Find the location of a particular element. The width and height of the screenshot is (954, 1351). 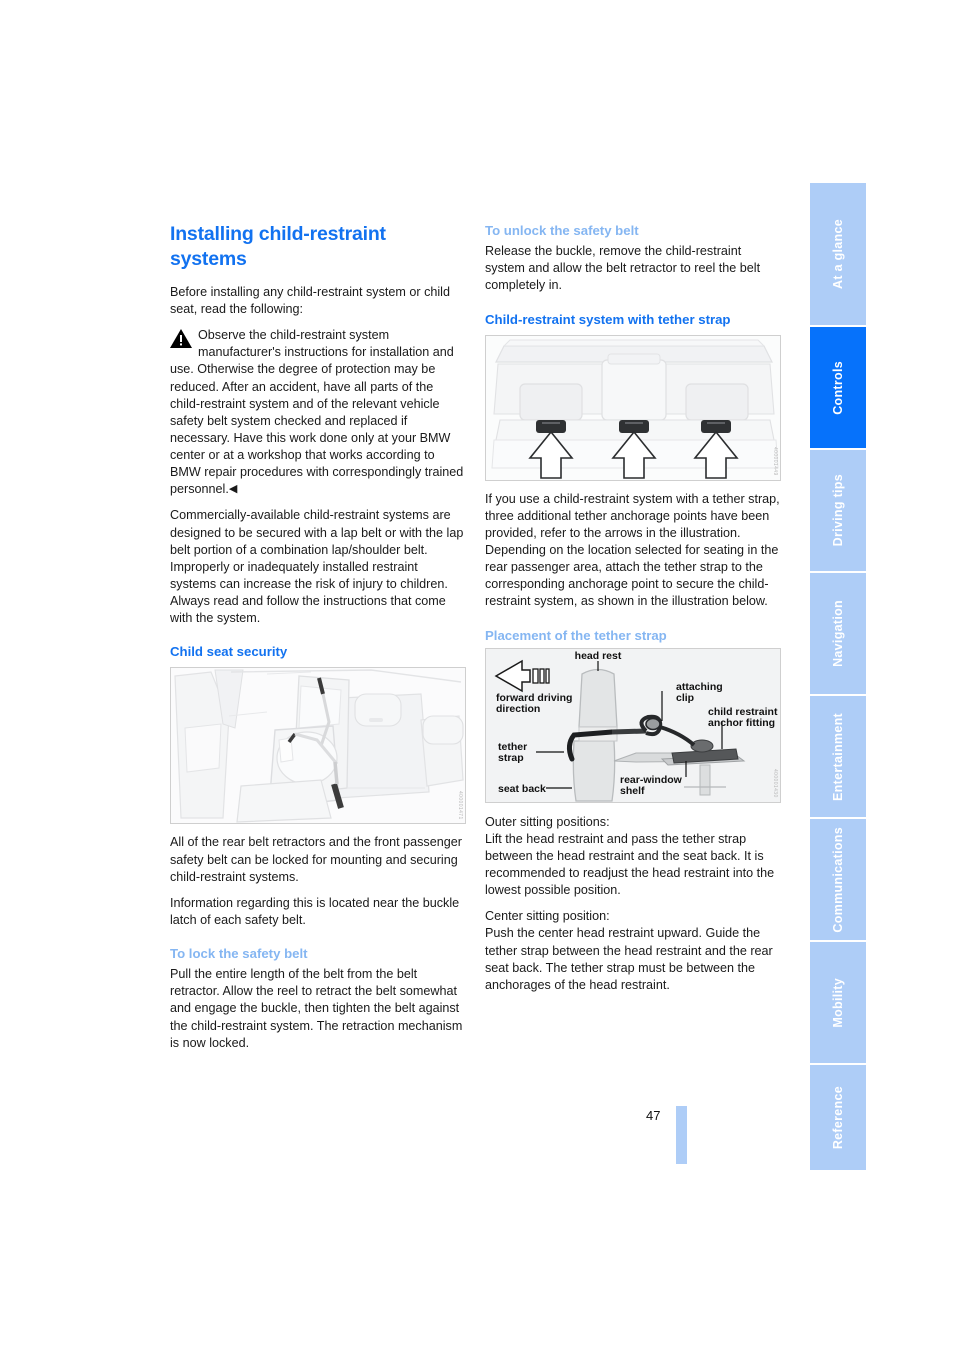

center-position-label: Center sitting position: is located at coordinates (547, 916).